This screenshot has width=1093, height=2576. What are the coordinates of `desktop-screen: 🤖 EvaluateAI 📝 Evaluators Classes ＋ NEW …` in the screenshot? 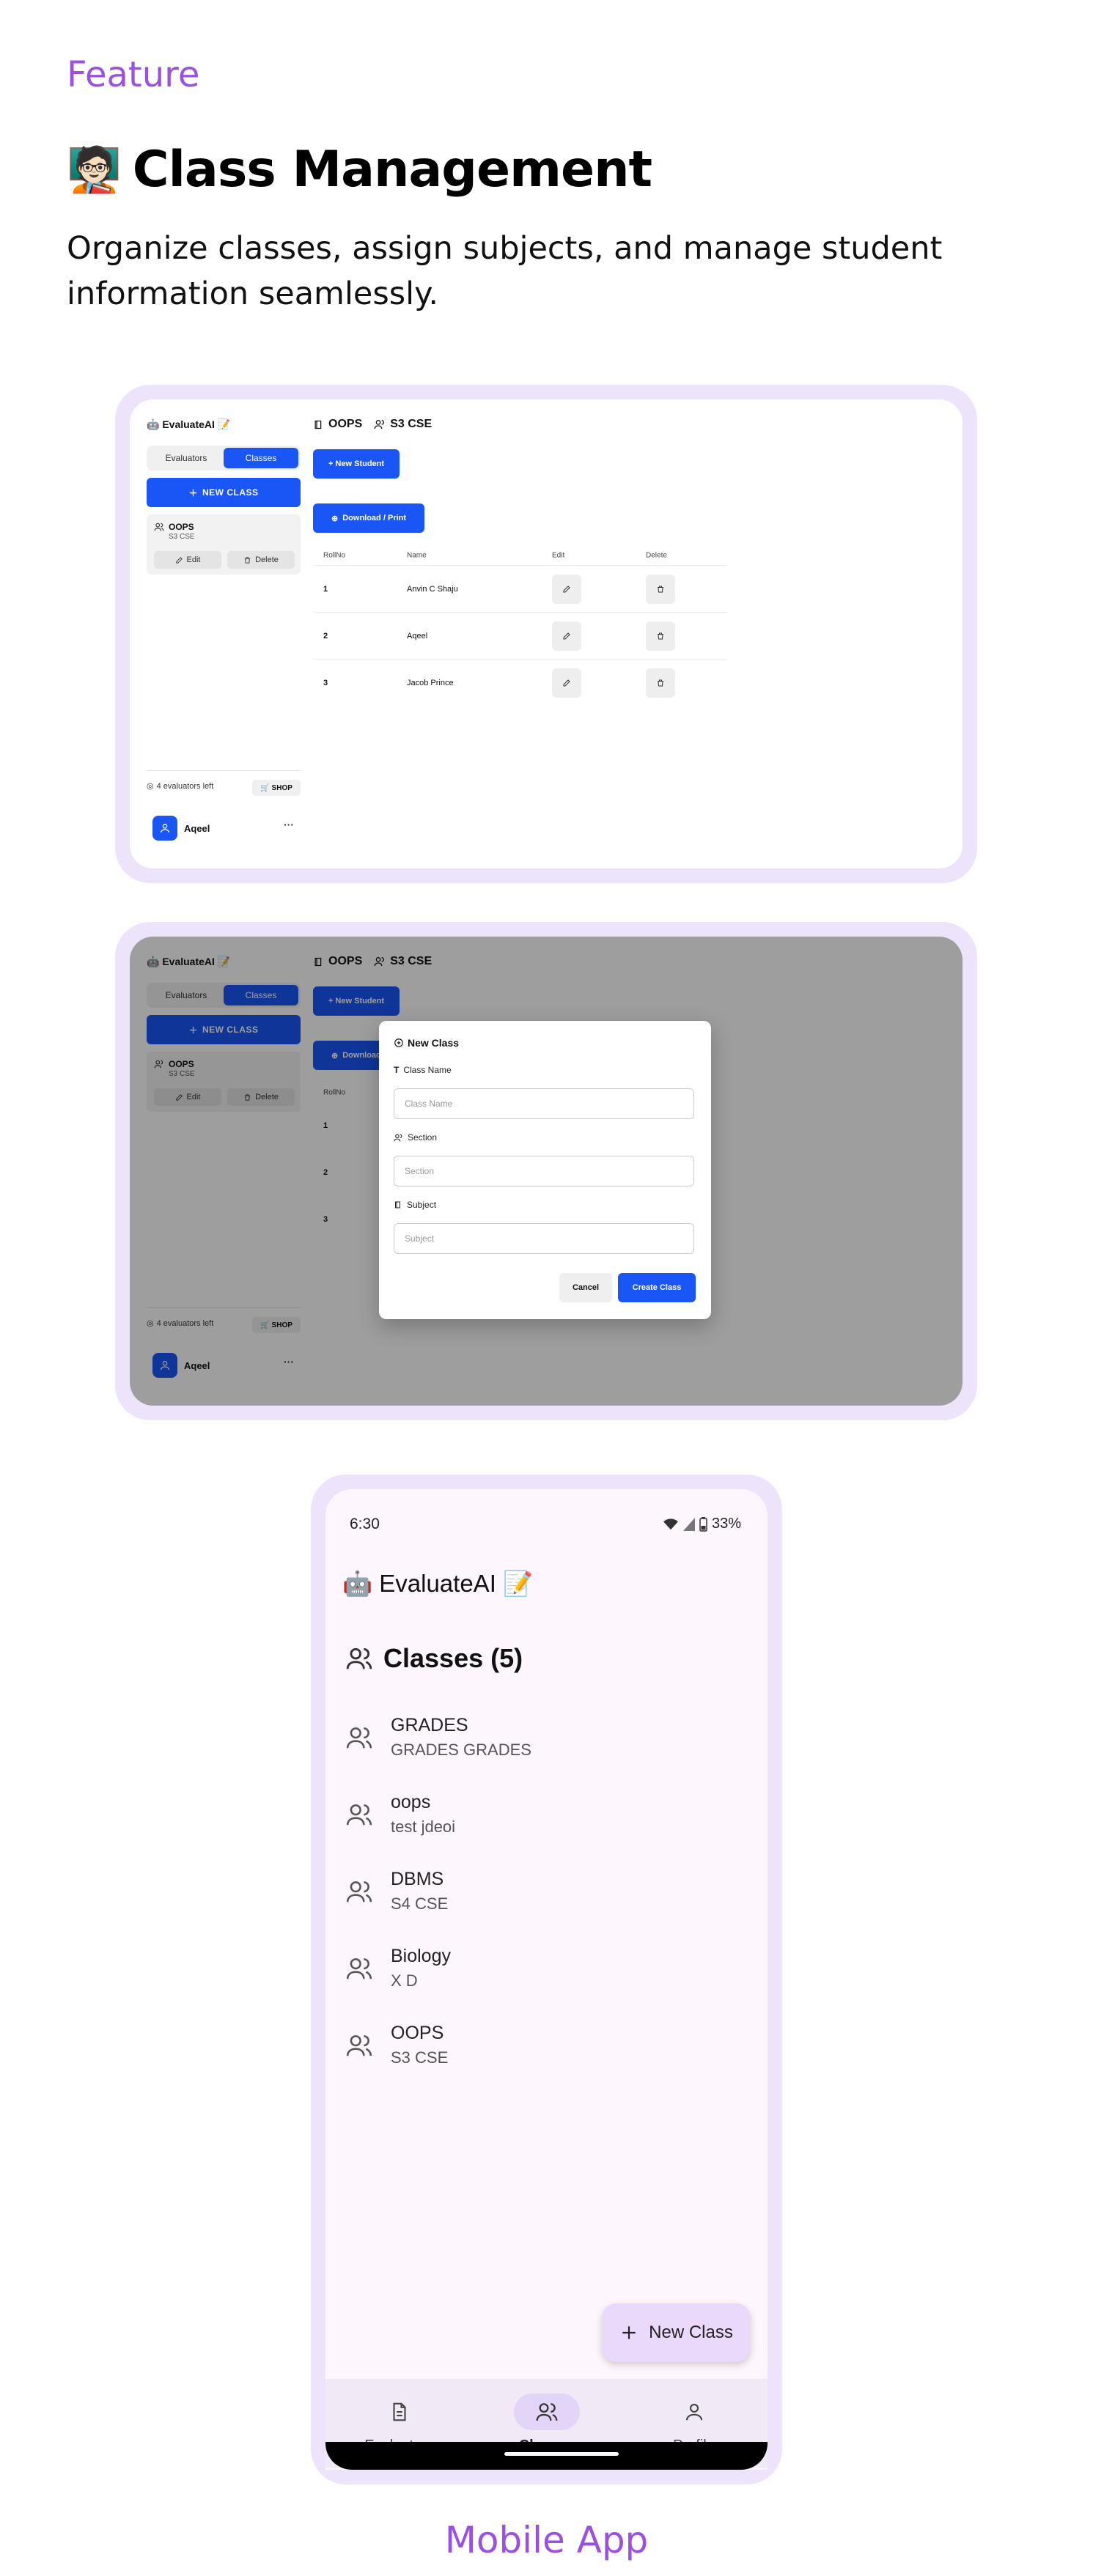 It's located at (546, 1171).